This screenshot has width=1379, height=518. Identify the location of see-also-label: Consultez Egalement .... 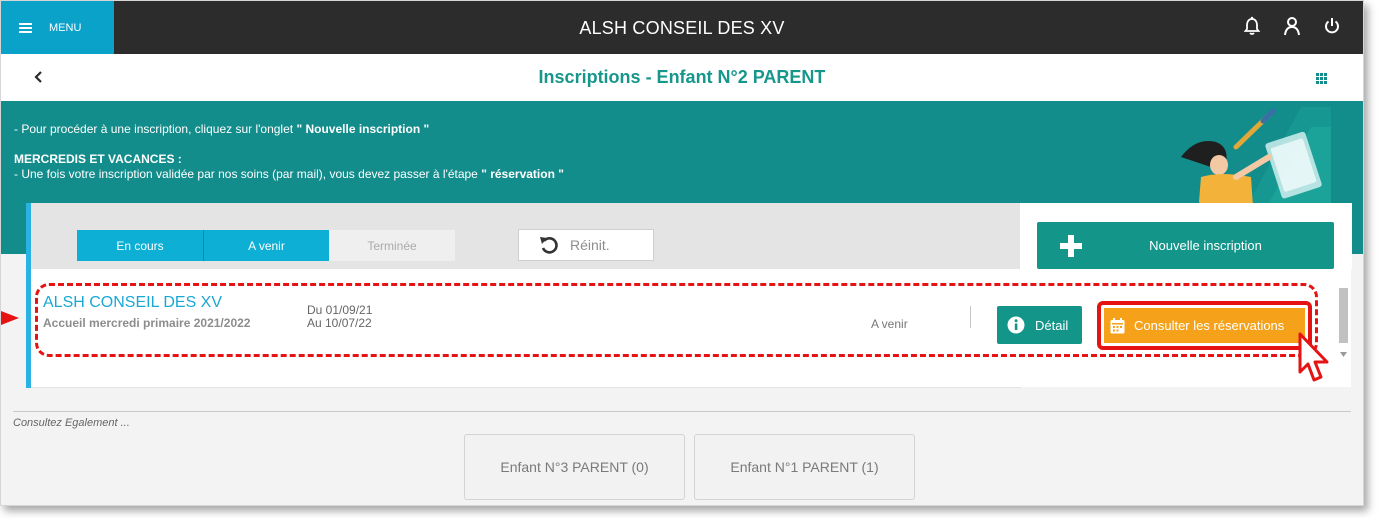
(71, 423).